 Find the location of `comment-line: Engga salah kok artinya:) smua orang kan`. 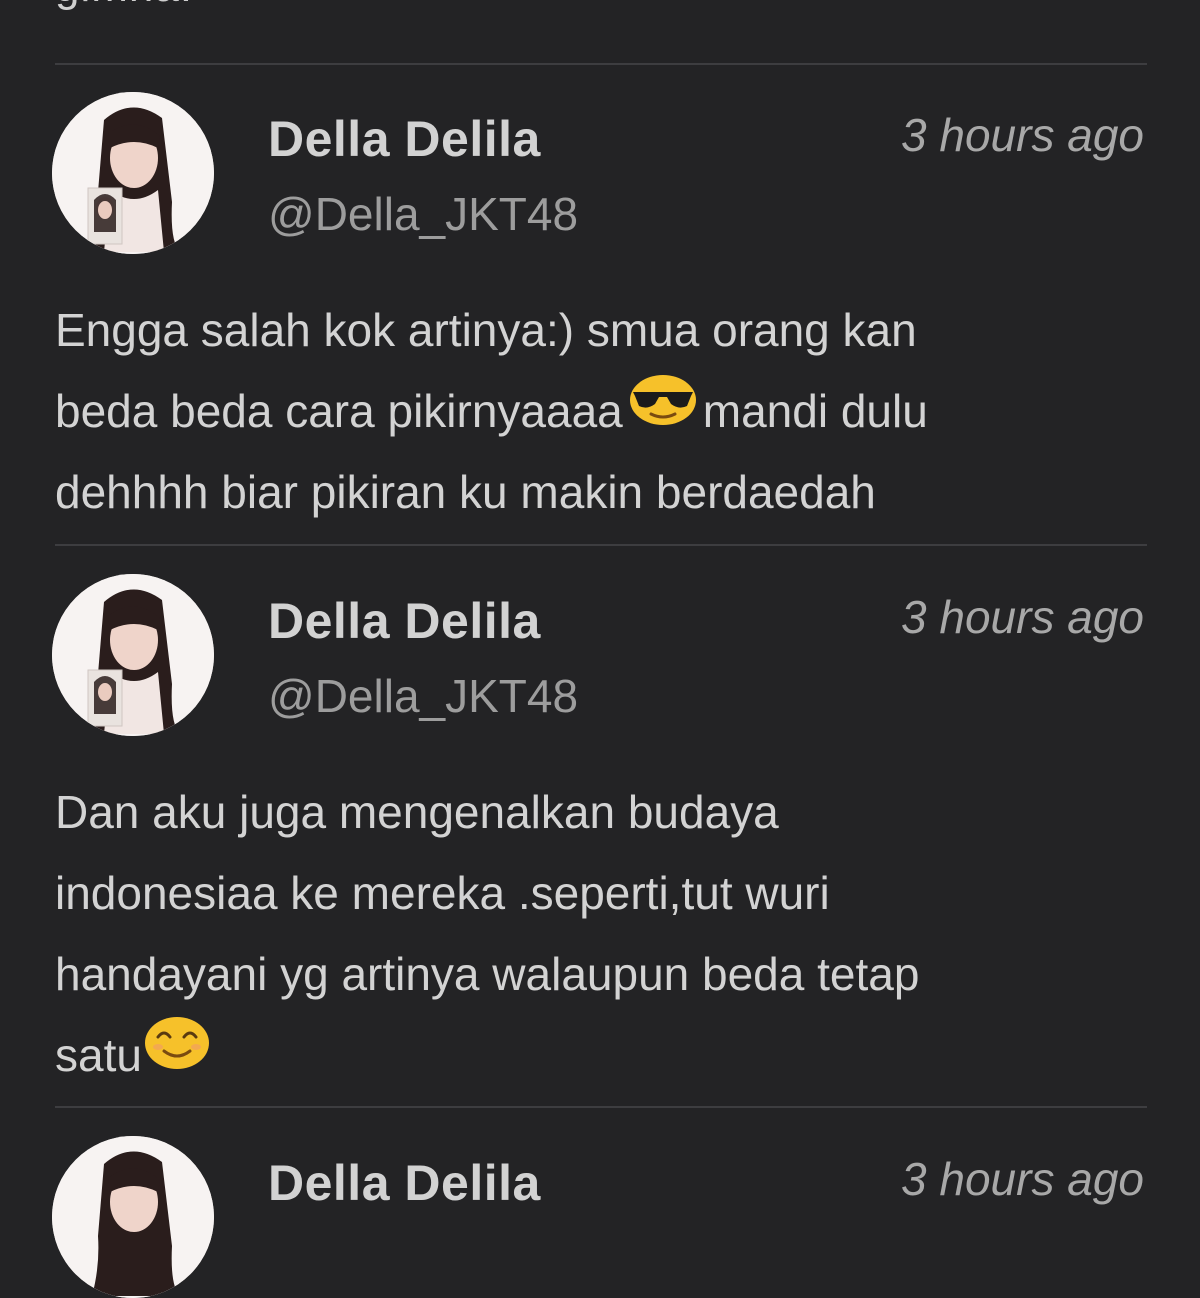

comment-line: Engga salah kok artinya:) smua orang kan is located at coordinates (486, 330).